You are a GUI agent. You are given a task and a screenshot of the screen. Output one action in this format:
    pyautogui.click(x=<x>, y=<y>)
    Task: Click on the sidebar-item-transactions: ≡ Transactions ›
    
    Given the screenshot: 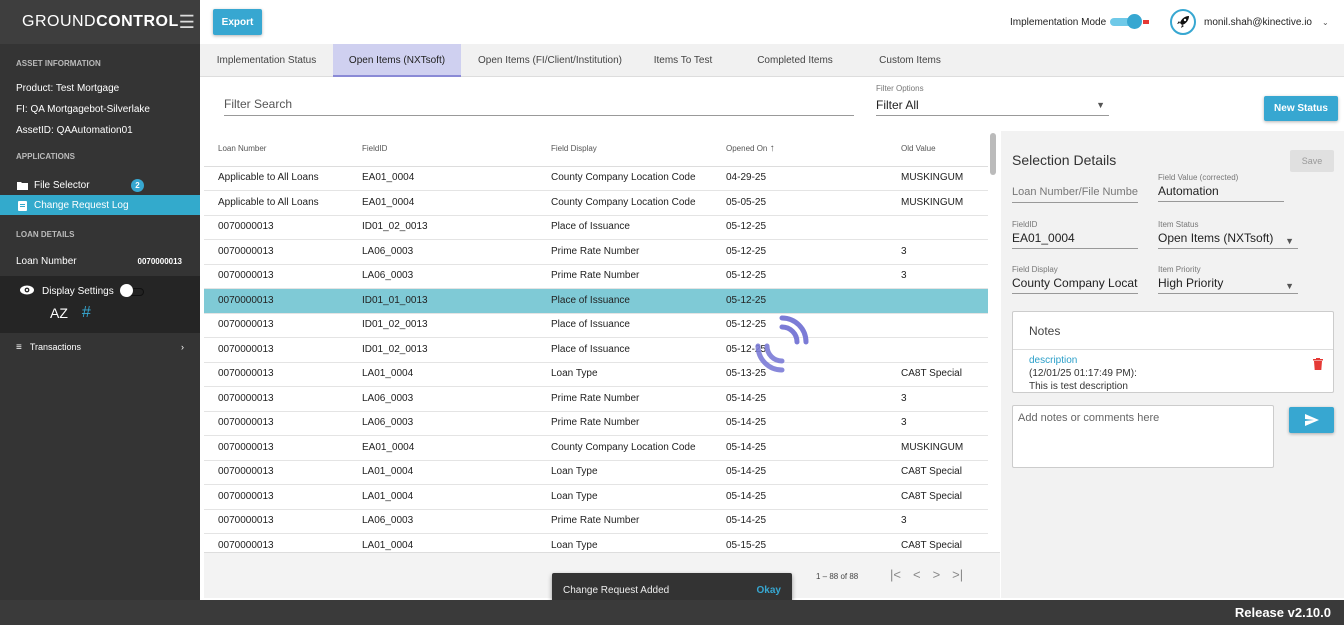 What is the action you would take?
    pyautogui.click(x=100, y=347)
    